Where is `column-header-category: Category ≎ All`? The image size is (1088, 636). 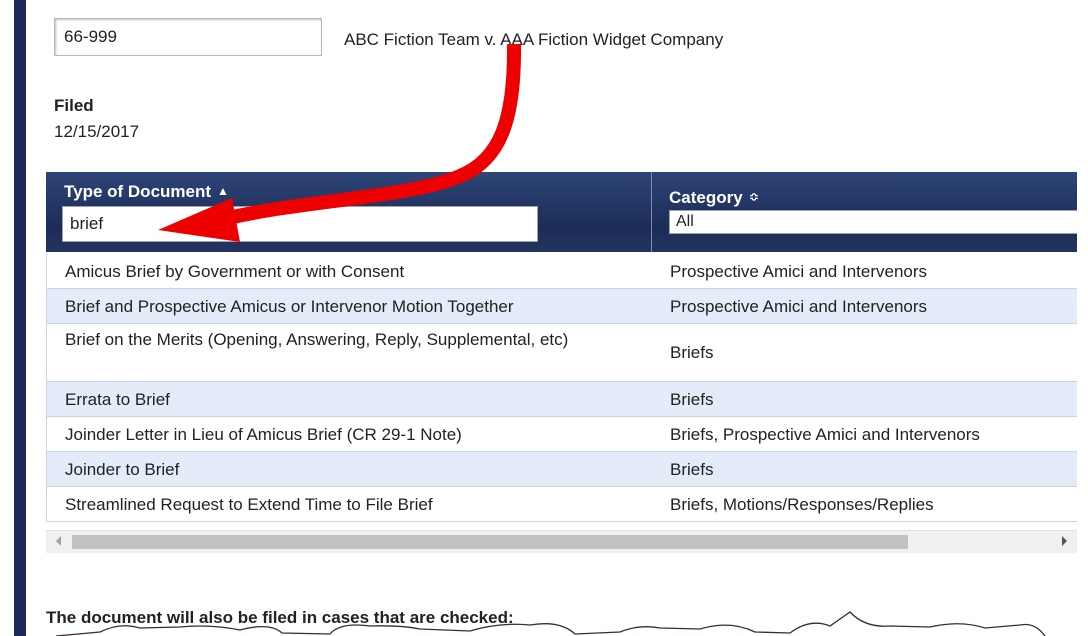 column-header-category: Category ≎ All is located at coordinates (865, 212).